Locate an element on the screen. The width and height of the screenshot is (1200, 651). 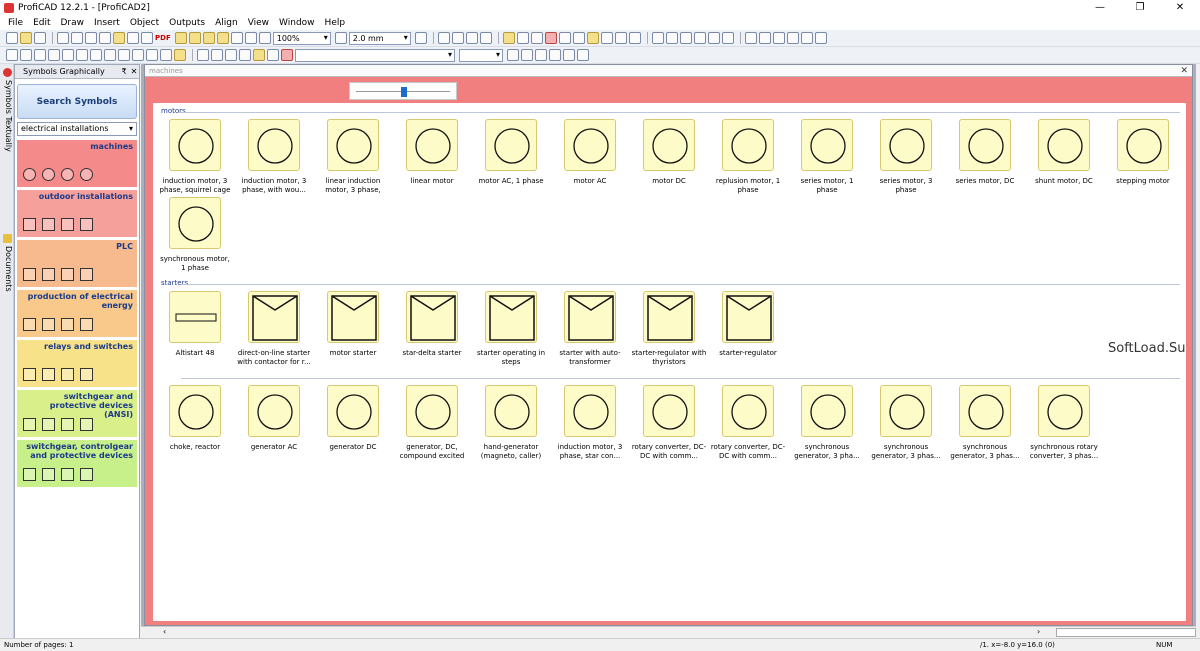
menu-draw: Draw is located at coordinates (73, 23).